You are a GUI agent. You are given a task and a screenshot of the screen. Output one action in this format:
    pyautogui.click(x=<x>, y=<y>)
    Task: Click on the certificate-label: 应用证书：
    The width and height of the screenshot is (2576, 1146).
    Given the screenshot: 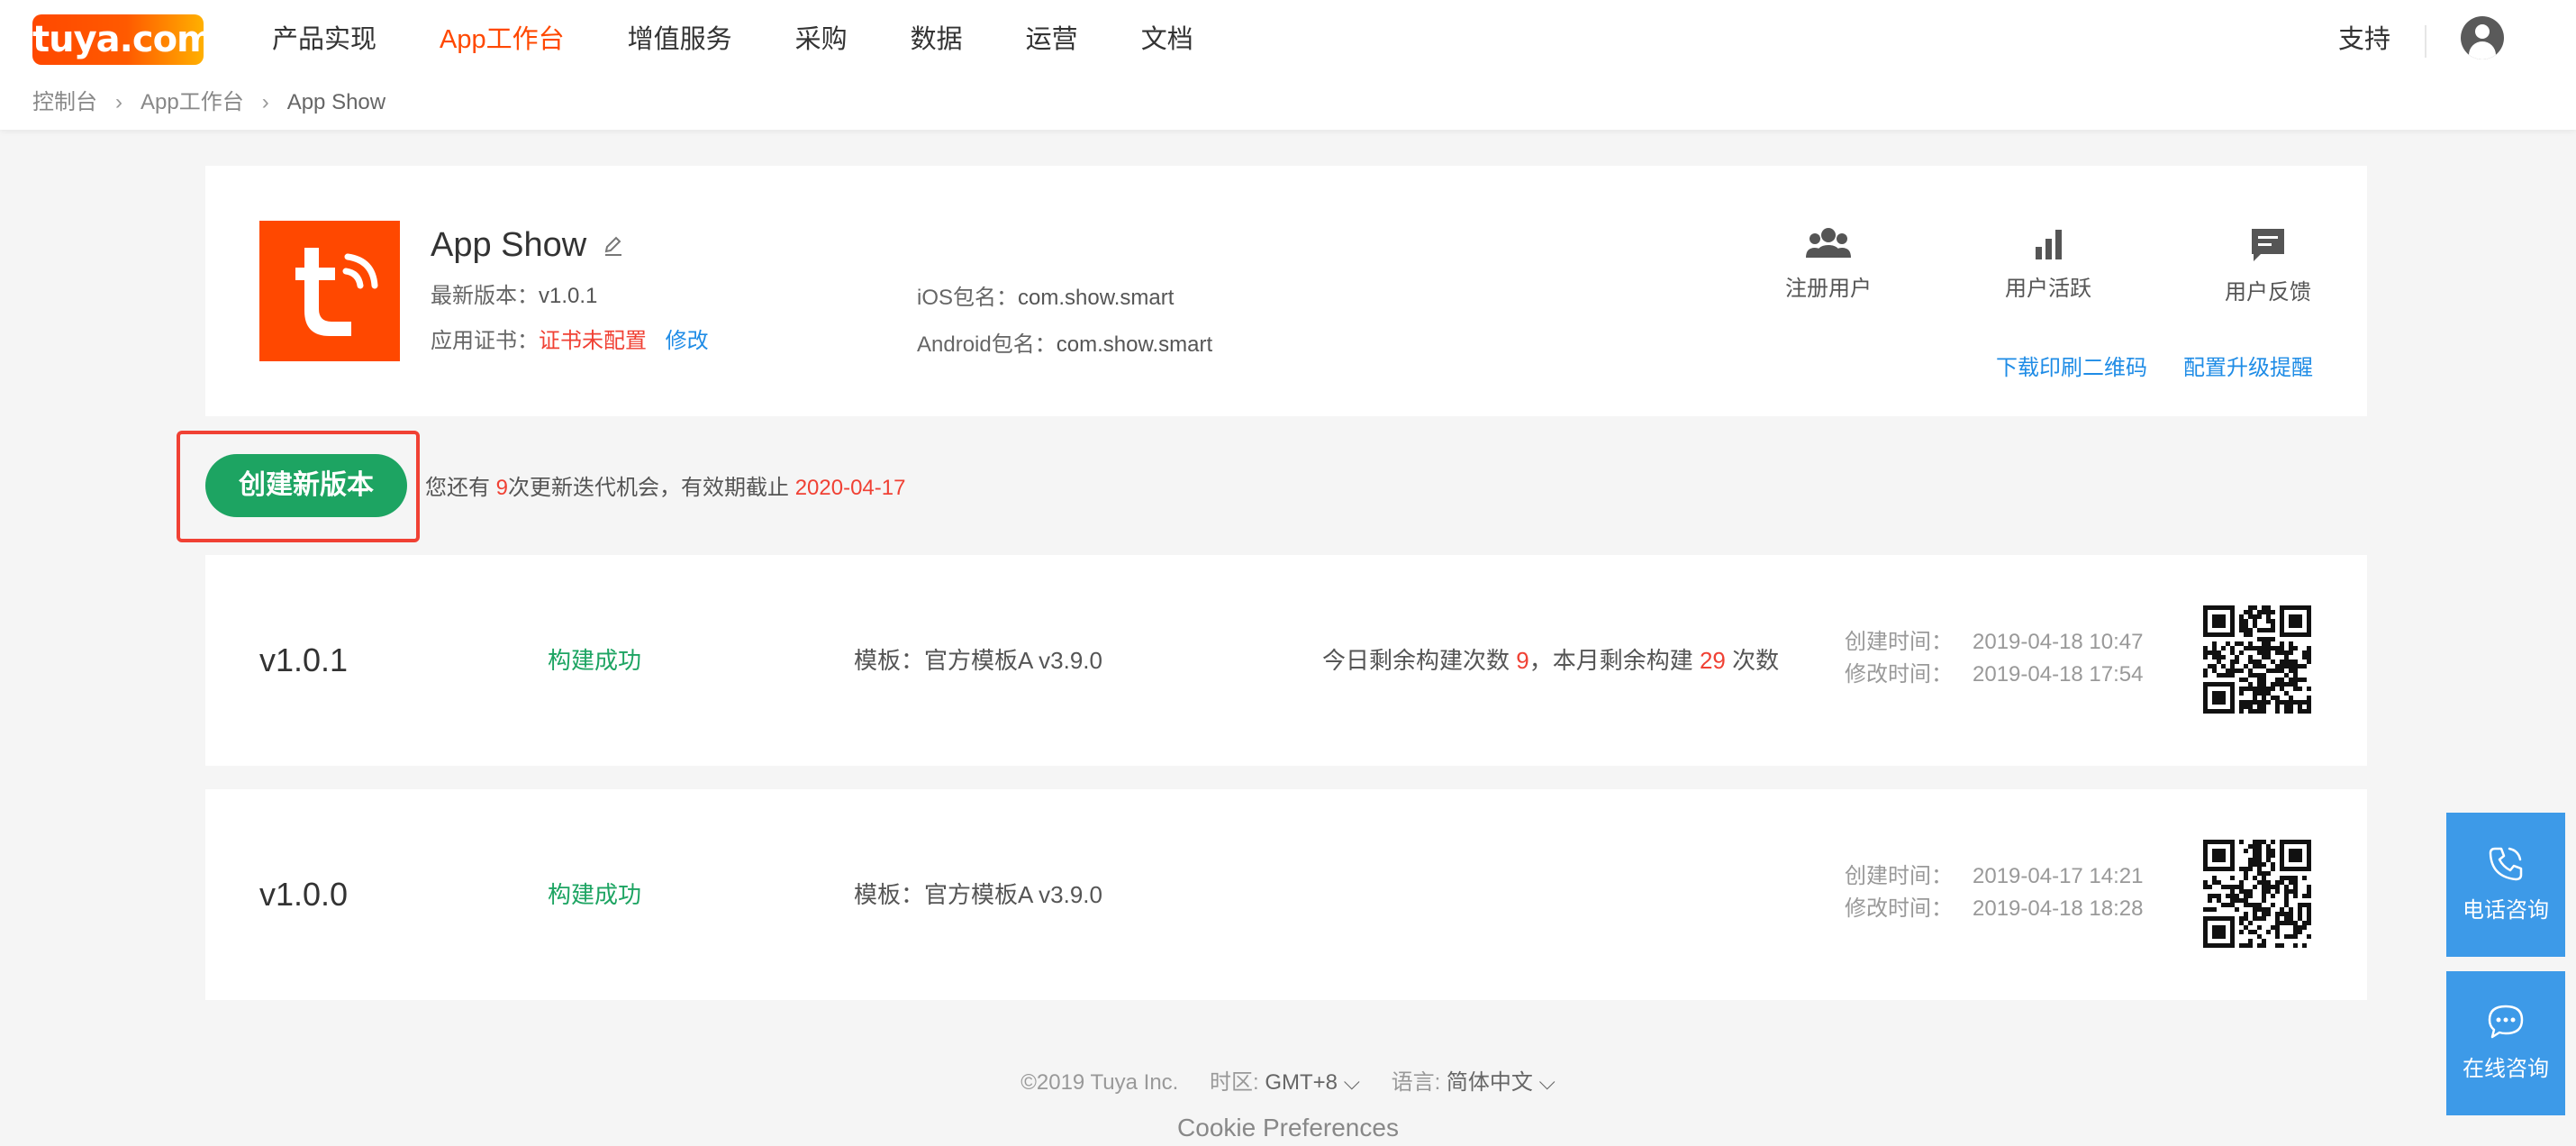 What is the action you would take?
    pyautogui.click(x=485, y=341)
    